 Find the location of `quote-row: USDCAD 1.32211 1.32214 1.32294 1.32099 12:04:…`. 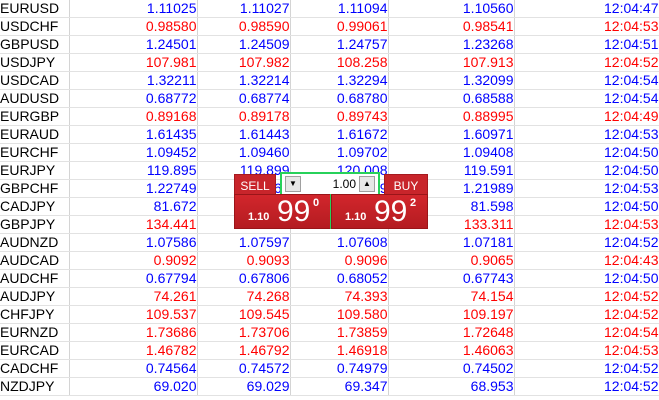

quote-row: USDCAD 1.32211 1.32214 1.32294 1.32099 12:04:… is located at coordinates (329, 80).